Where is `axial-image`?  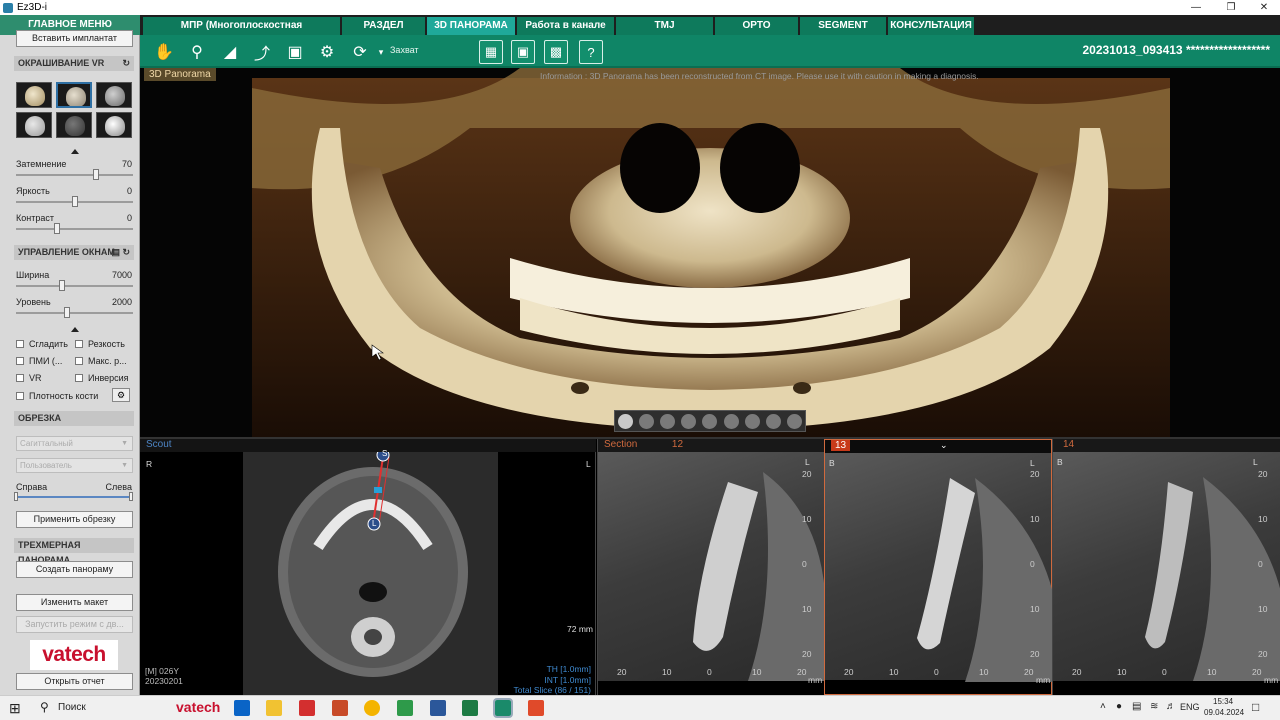
axial-image is located at coordinates (370, 571).